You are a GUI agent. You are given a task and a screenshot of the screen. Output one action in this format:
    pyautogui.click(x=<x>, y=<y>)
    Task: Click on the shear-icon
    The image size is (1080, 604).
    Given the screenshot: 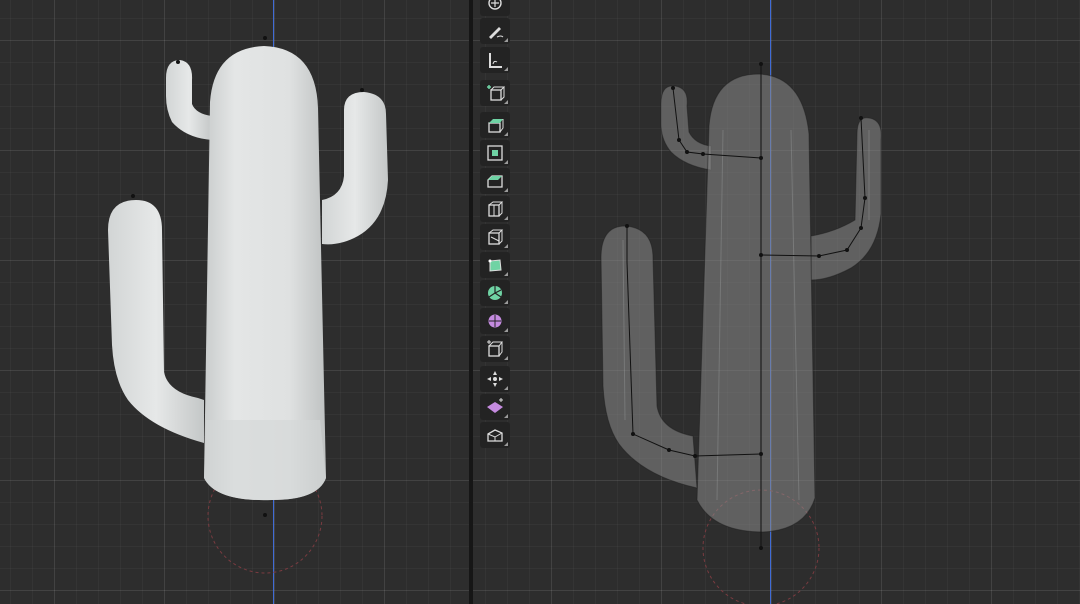 What is the action you would take?
    pyautogui.click(x=495, y=405)
    